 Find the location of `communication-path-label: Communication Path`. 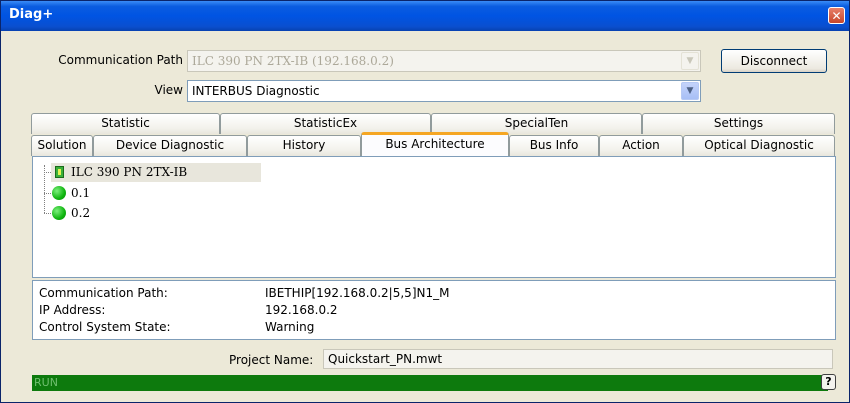

communication-path-label: Communication Path is located at coordinates (120, 60).